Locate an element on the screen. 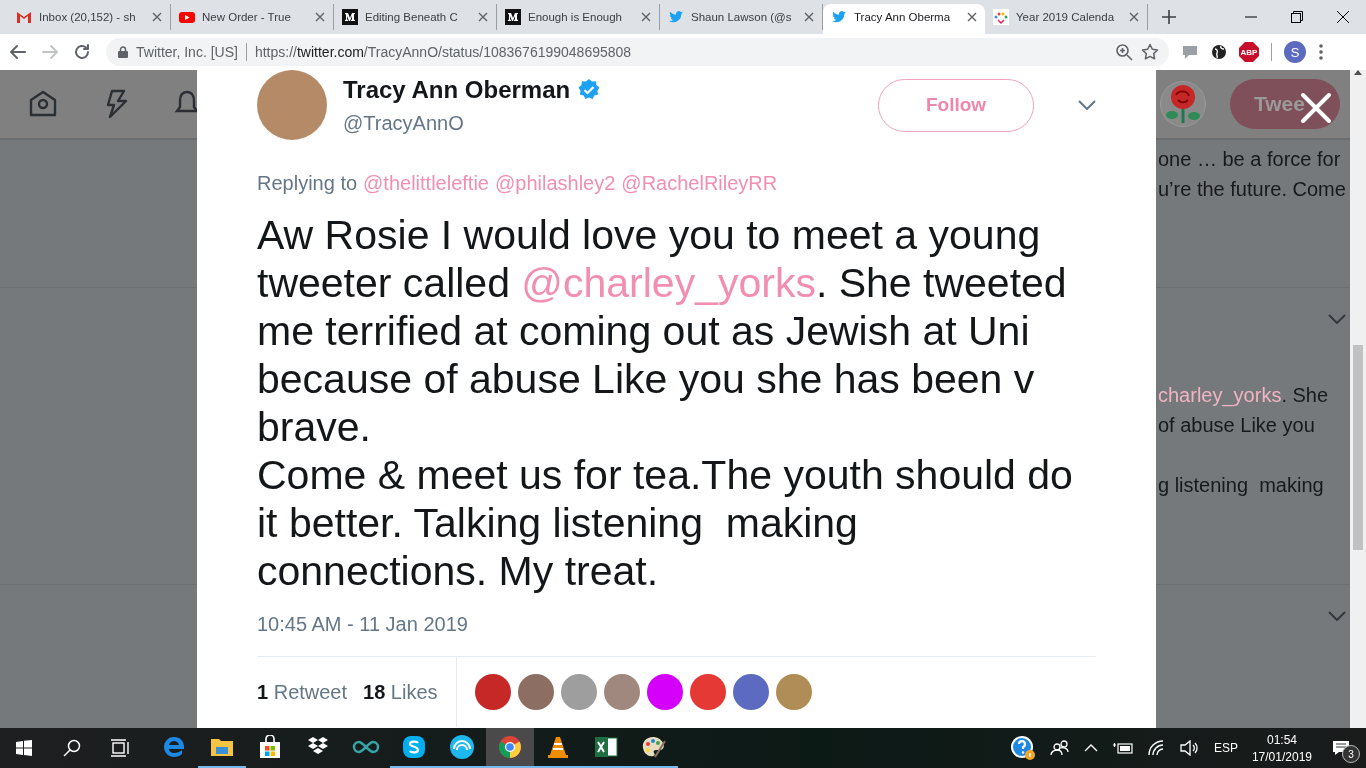 The width and height of the screenshot is (1366, 768). people-icon is located at coordinates (1059, 748).